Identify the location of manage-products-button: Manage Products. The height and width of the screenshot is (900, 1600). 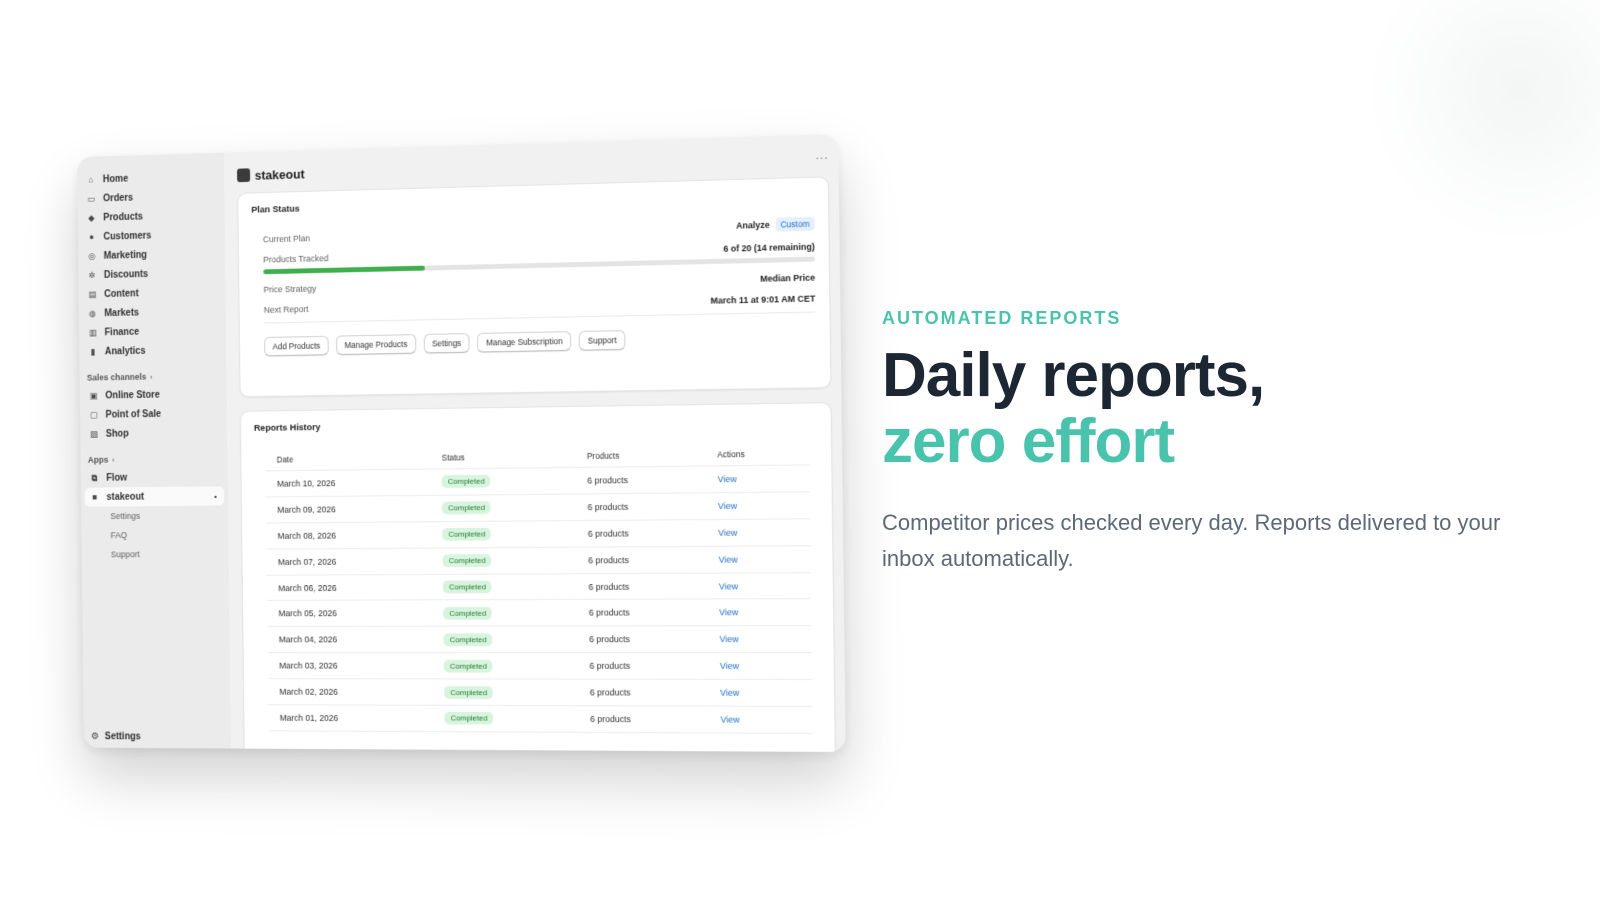
(376, 345).